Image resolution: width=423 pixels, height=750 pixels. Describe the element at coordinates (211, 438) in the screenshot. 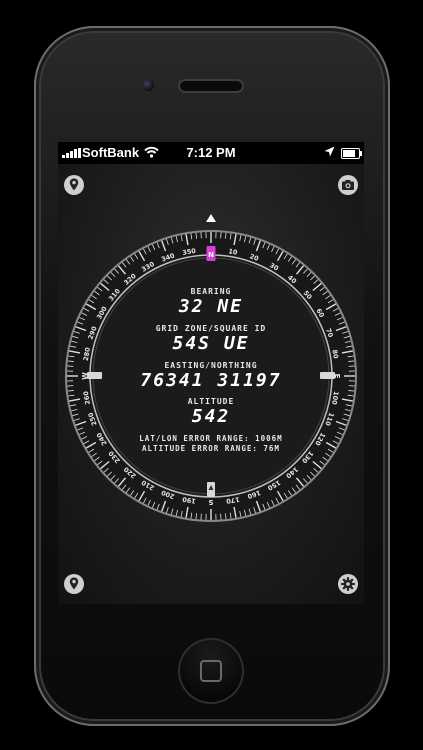

I see `latlon-error-text: LAT/LON ERROR RANGE: 1006M` at that location.